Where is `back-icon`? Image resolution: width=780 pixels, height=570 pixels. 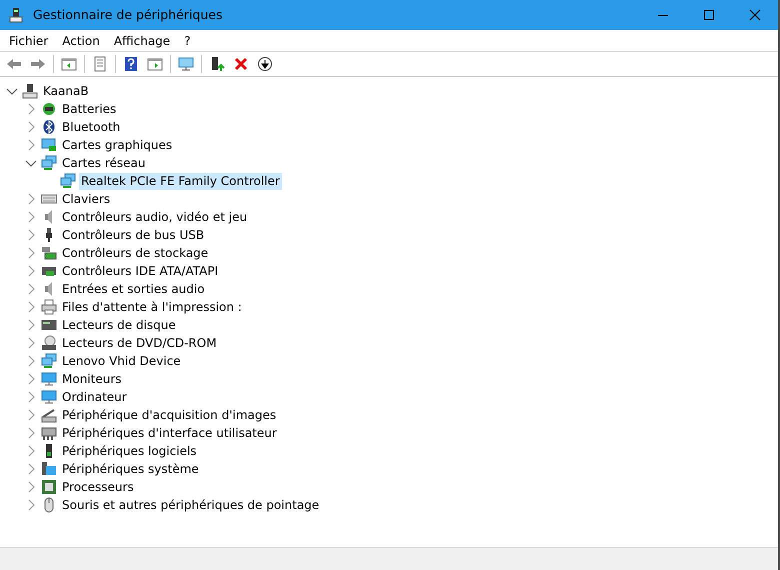
back-icon is located at coordinates (14, 64).